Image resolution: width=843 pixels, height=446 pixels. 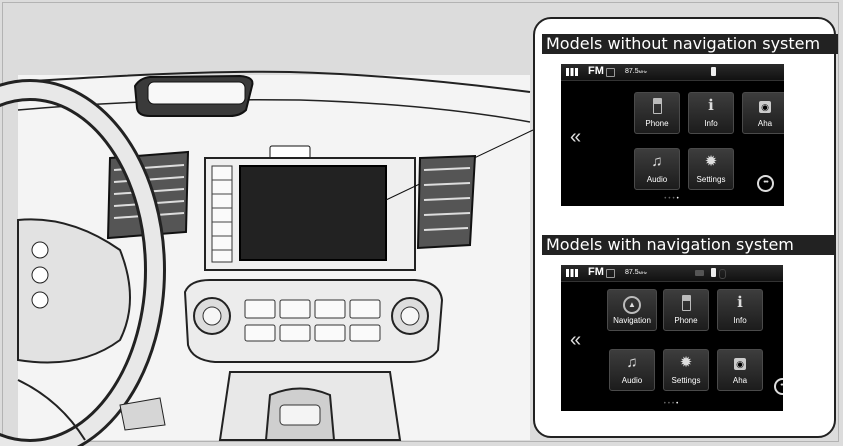 What do you see at coordinates (632, 303) in the screenshot?
I see `compass-icon: ▲` at bounding box center [632, 303].